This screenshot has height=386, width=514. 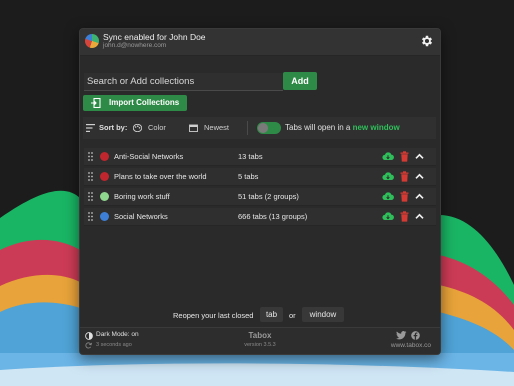 I want to click on facebook-icon, so click(x=415, y=335).